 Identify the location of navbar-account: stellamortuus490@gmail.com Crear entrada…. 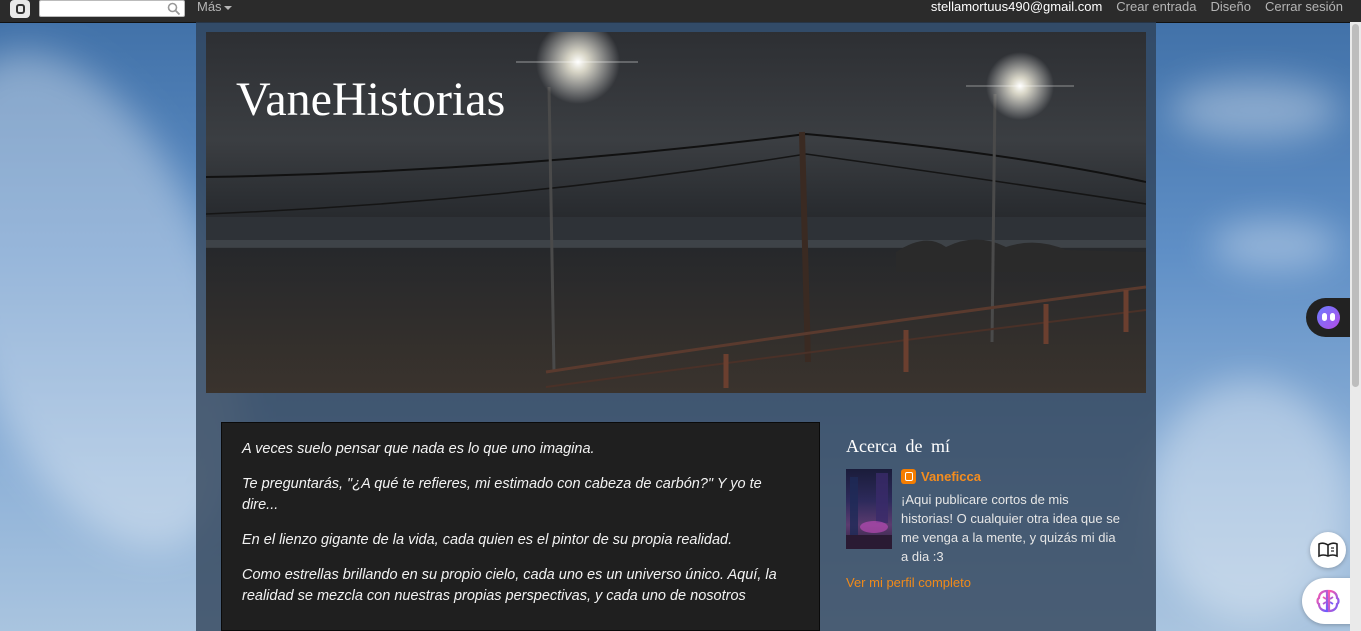
(1137, 7).